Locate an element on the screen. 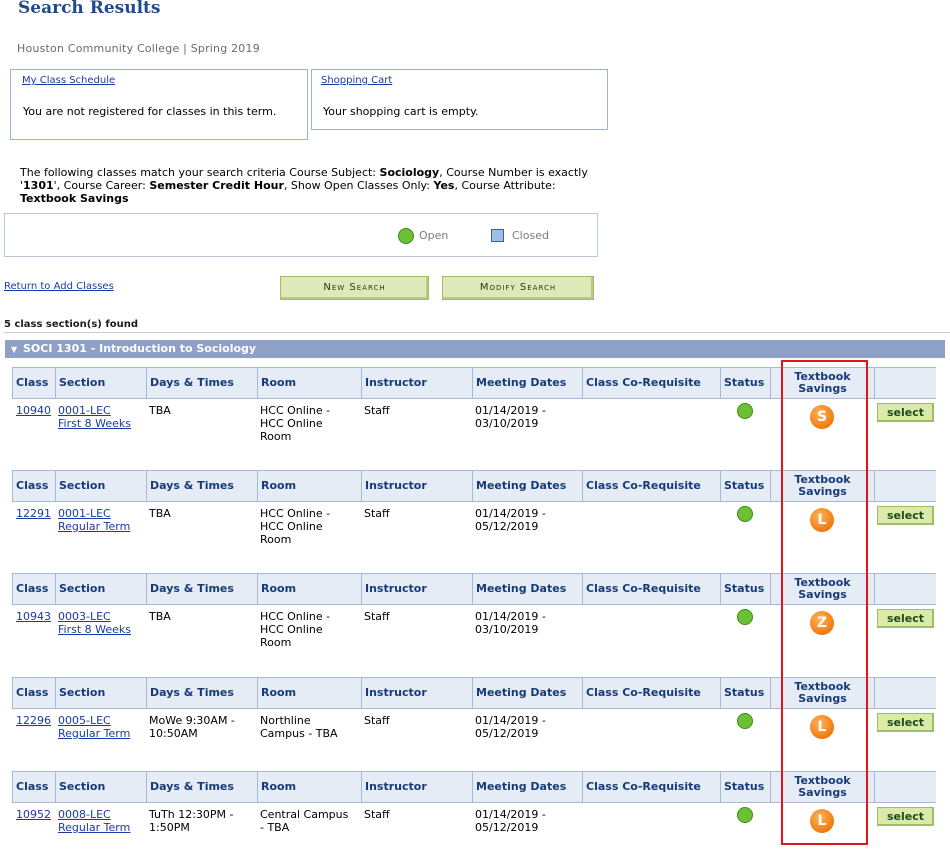  class-number-link: 10952 is located at coordinates (33, 814).